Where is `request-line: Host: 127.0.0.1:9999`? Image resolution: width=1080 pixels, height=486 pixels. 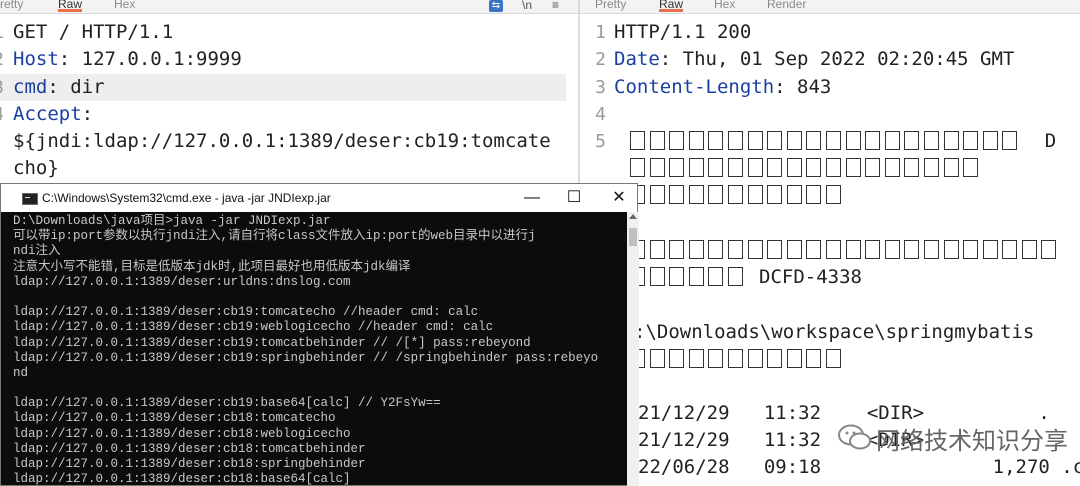
request-line: Host: 127.0.0.1:9999 is located at coordinates (127, 59).